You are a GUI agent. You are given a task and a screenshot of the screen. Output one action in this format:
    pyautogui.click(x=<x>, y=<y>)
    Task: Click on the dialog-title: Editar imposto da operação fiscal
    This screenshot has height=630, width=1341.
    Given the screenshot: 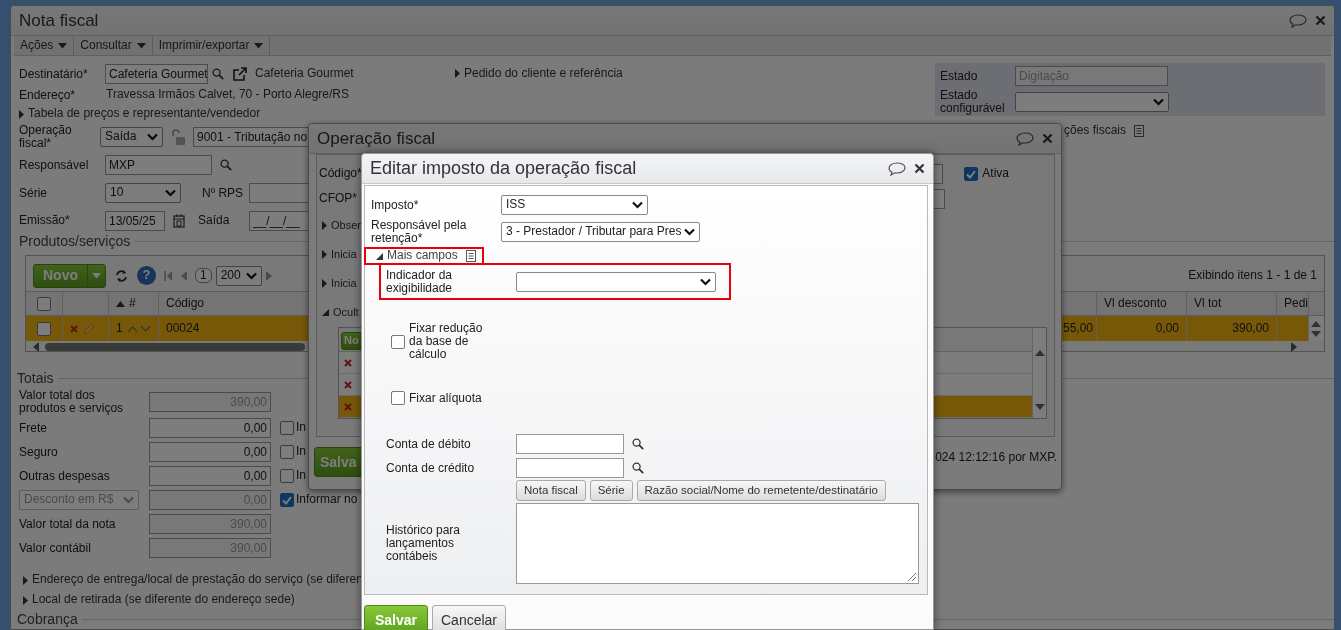 What is the action you would take?
    pyautogui.click(x=504, y=168)
    